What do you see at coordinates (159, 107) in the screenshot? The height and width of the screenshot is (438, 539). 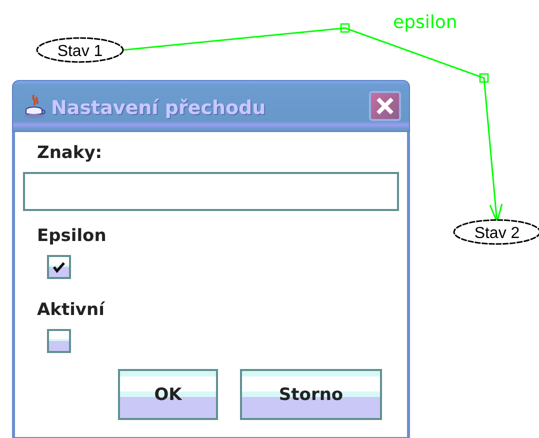 I see `window-title: Nastavení přechodu` at bounding box center [159, 107].